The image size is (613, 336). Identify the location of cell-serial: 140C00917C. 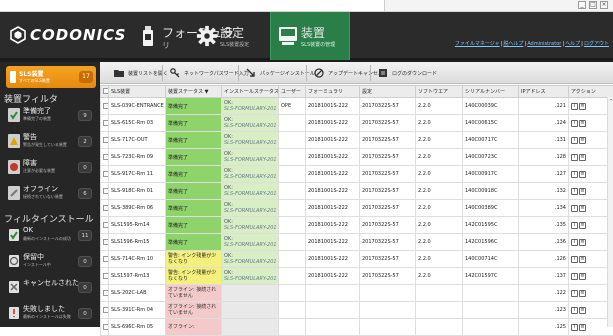
(491, 174).